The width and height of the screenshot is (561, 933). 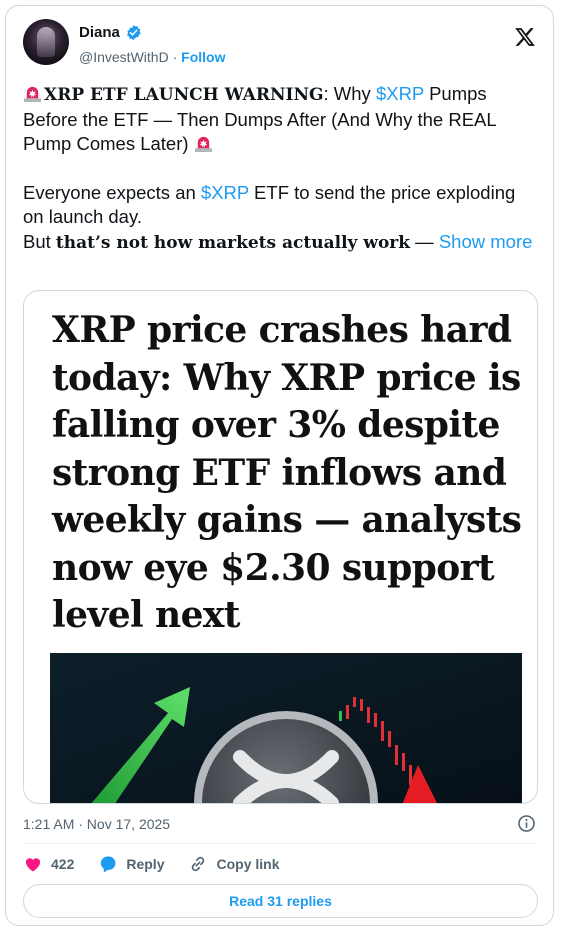 I want to click on text-fragment: Everyone expects an, so click(x=112, y=192).